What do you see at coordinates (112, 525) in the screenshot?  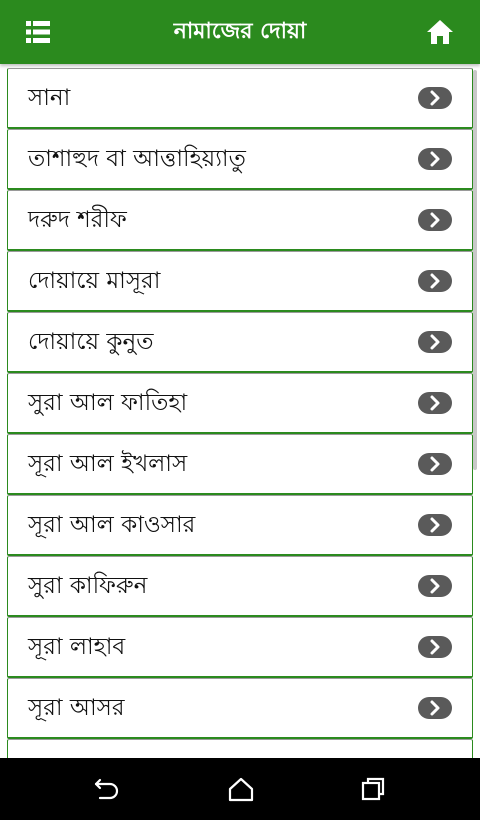 I see `list-item-label: সূরা আল কাওসার` at bounding box center [112, 525].